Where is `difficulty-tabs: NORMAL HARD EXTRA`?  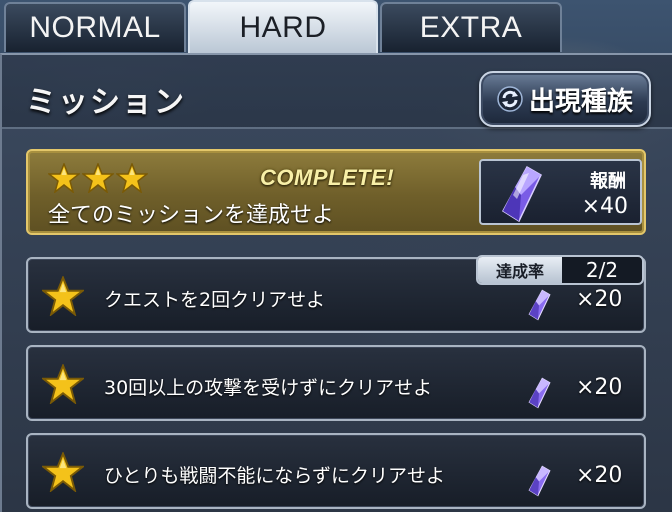 difficulty-tabs: NORMAL HARD EXTRA is located at coordinates (336, 27).